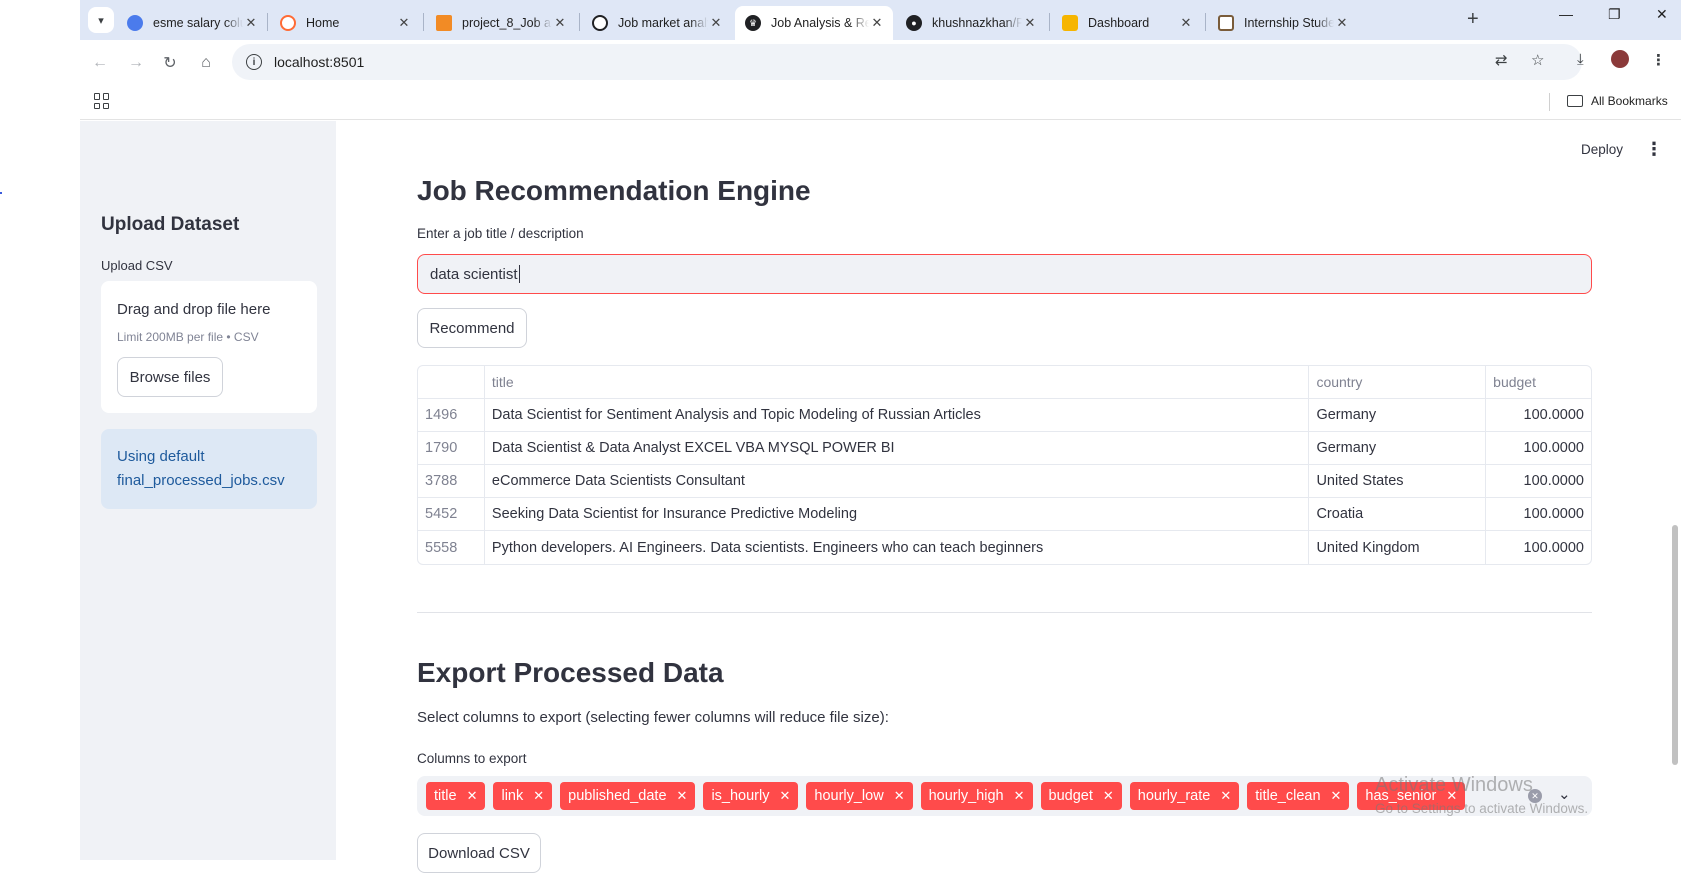 This screenshot has height=873, width=1681. What do you see at coordinates (479, 853) in the screenshot?
I see `download-csv-button: Download CSV` at bounding box center [479, 853].